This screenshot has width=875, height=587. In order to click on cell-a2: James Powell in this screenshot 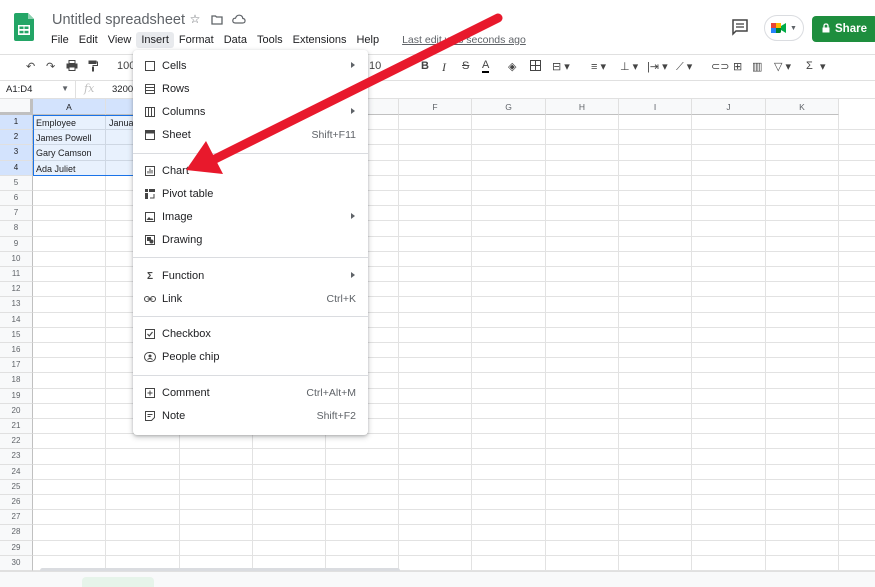, I will do `click(64, 138)`.